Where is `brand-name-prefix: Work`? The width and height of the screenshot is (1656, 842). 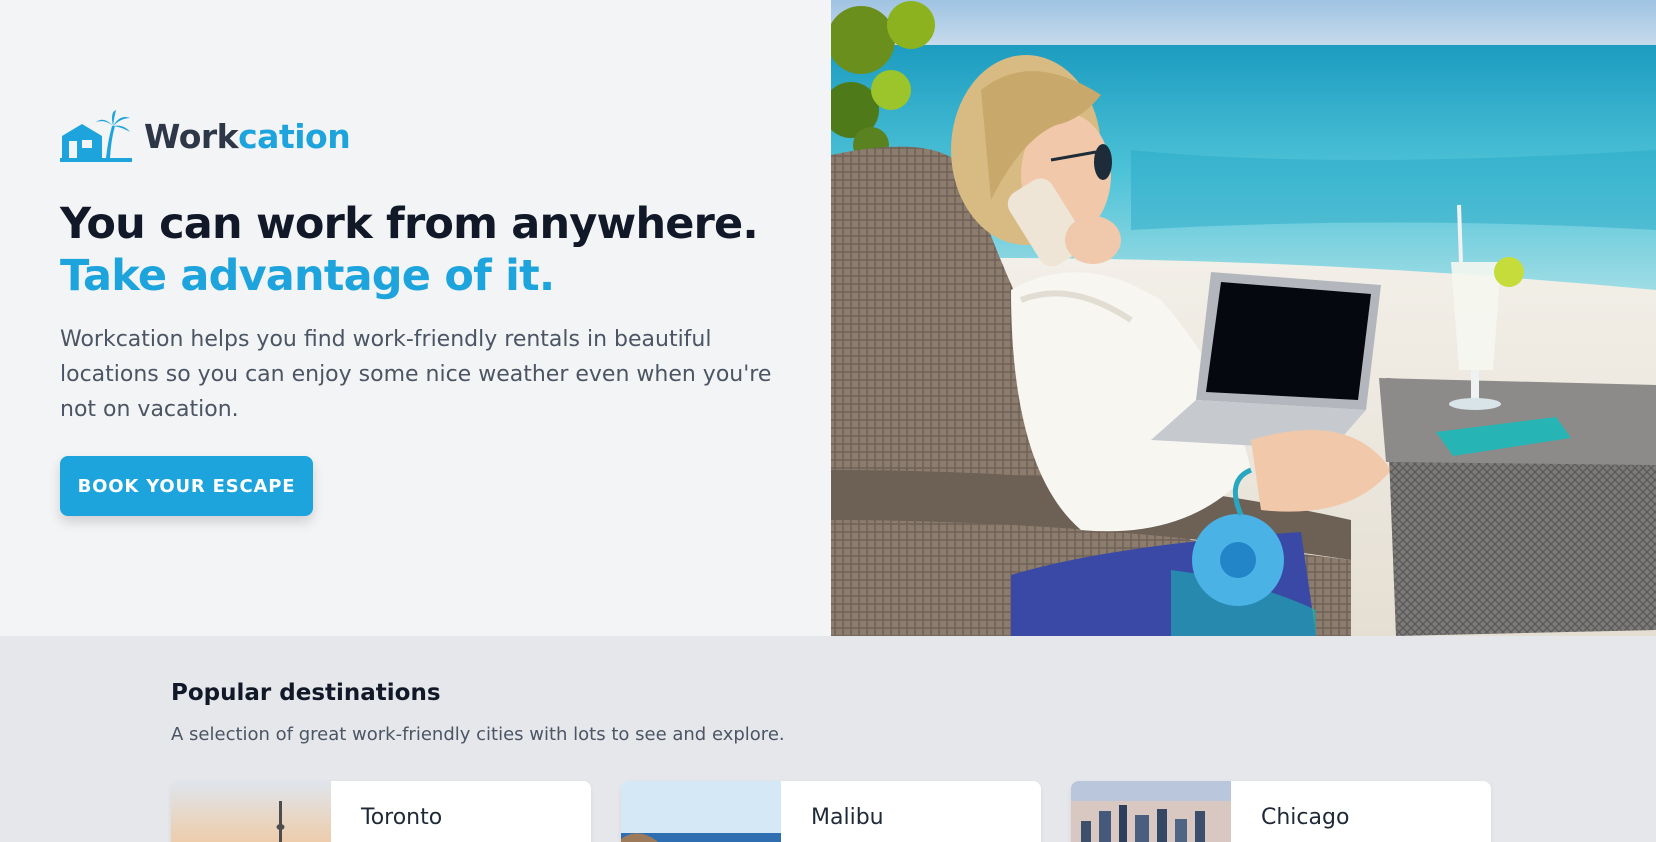
brand-name-prefix: Work is located at coordinates (191, 136).